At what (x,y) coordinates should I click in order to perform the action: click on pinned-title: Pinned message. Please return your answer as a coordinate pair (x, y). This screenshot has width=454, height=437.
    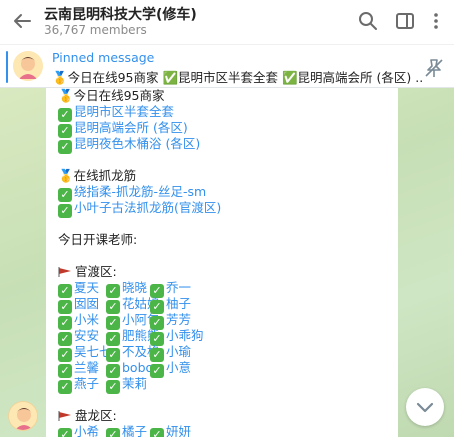
    Looking at the image, I should click on (103, 57).